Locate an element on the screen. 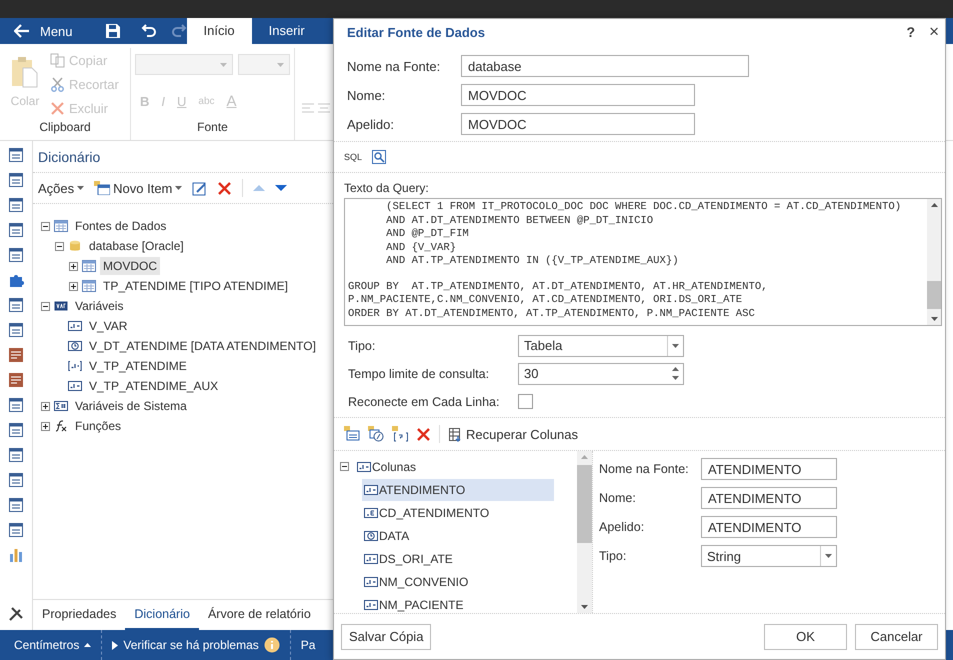 This screenshot has width=953, height=660. column-item: Colunas is located at coordinates (451, 467).